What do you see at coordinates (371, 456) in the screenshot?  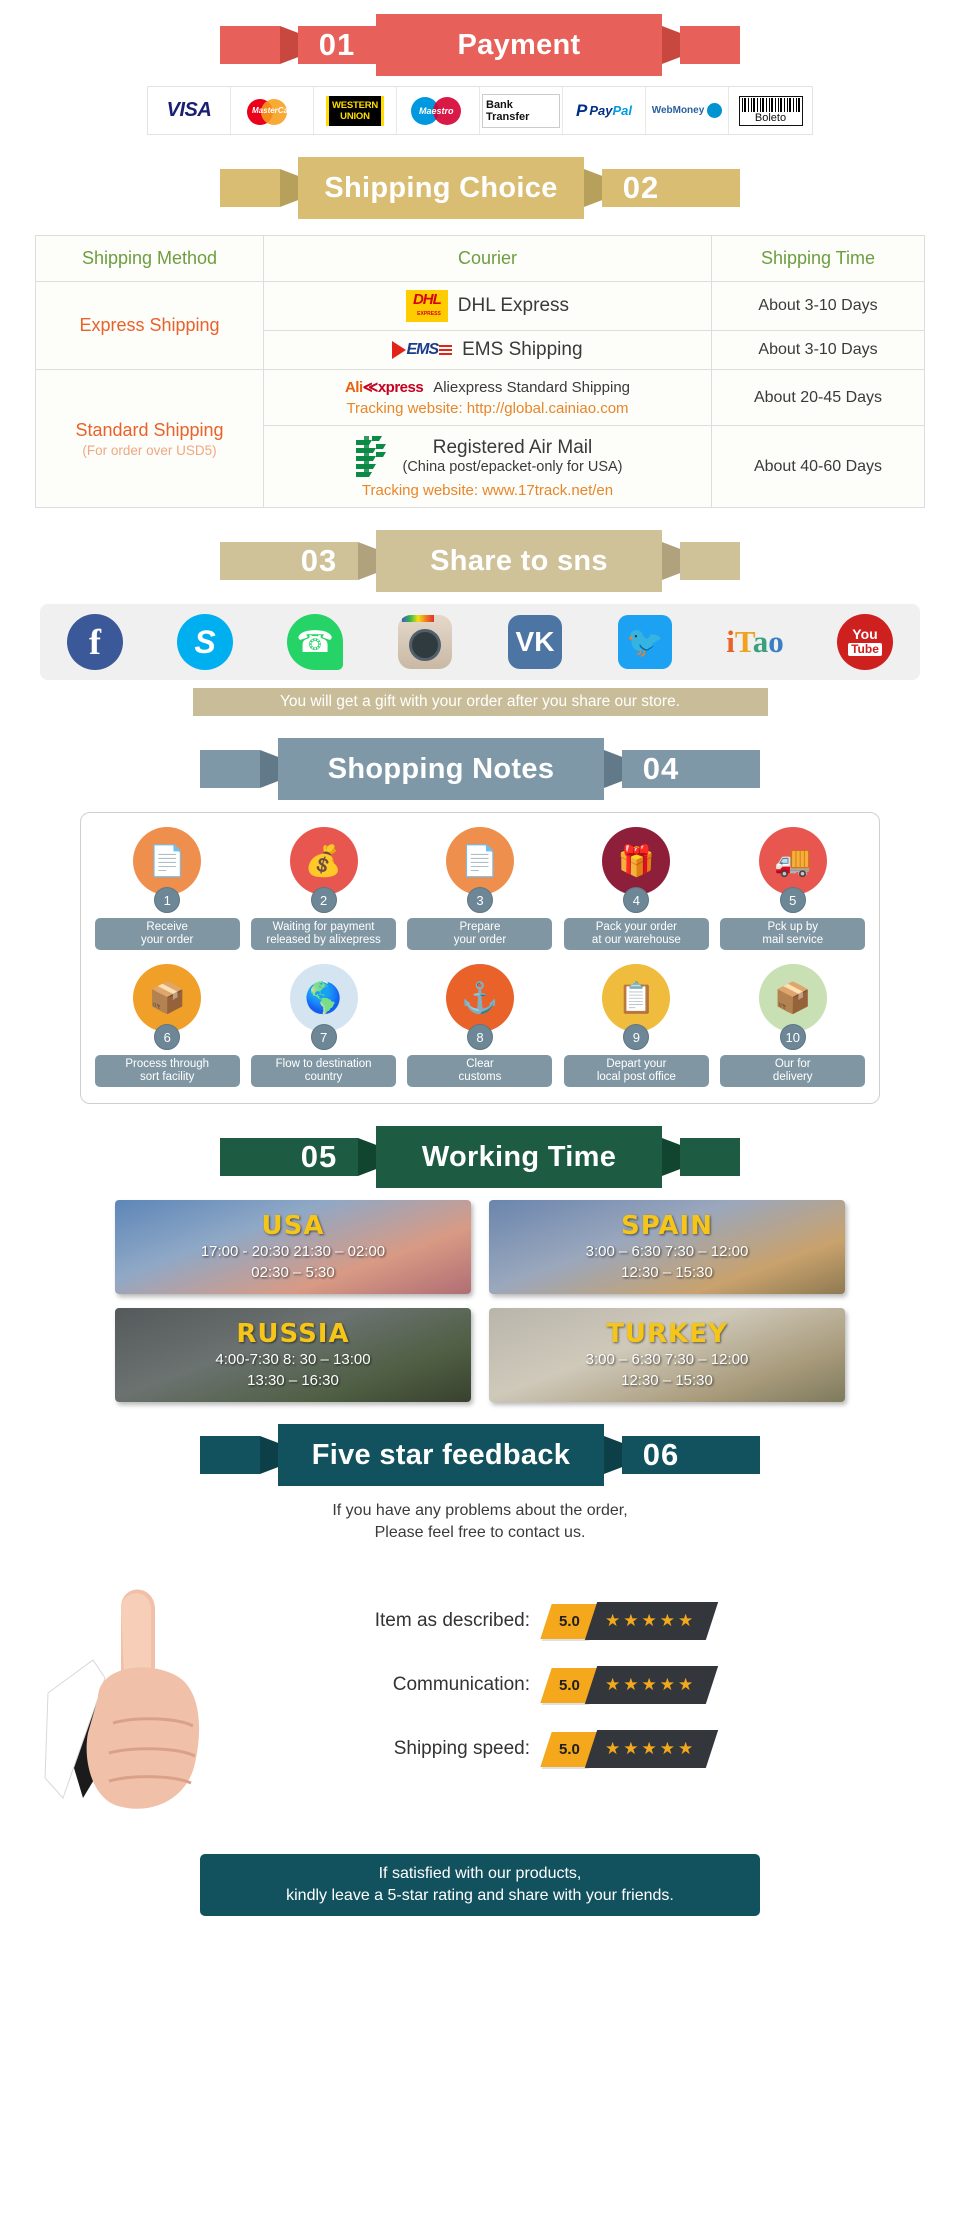 I see `china-post-logo` at bounding box center [371, 456].